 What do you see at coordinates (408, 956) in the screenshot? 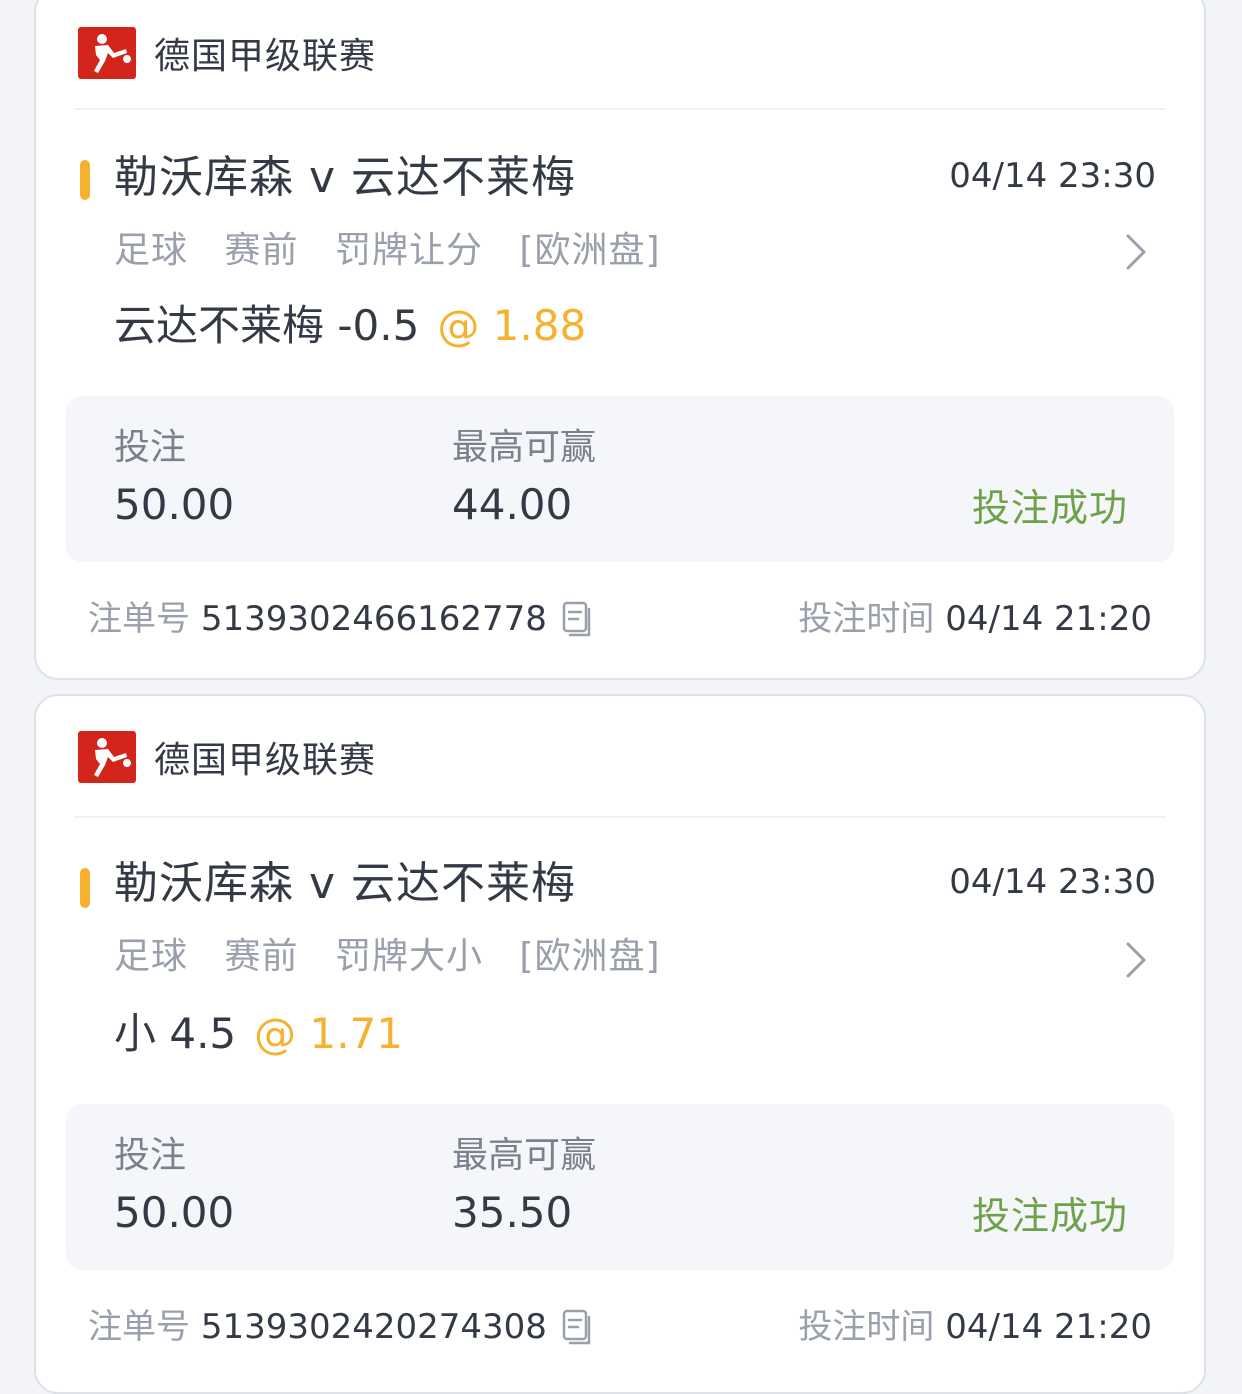
I see `market-label: 罚牌大小` at bounding box center [408, 956].